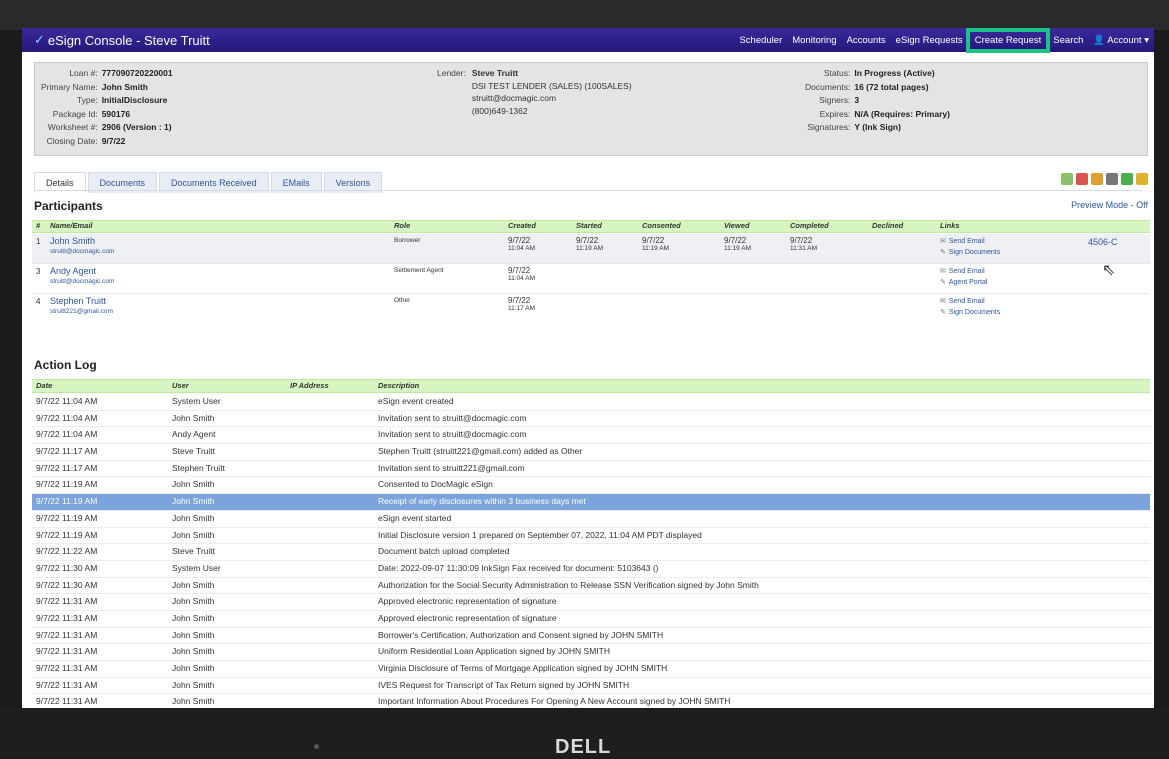  What do you see at coordinates (402, 225) in the screenshot?
I see `col-role: Role` at bounding box center [402, 225].